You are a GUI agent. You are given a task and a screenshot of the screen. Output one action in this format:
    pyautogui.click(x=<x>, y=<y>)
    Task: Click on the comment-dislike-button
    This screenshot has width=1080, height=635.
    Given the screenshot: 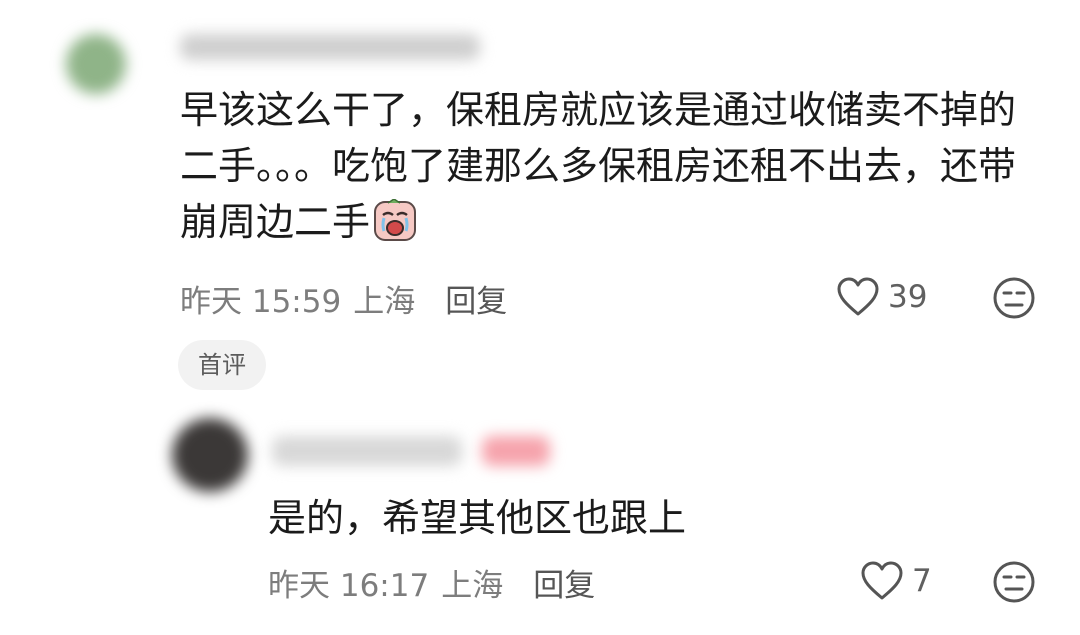 What is the action you would take?
    pyautogui.click(x=1014, y=298)
    